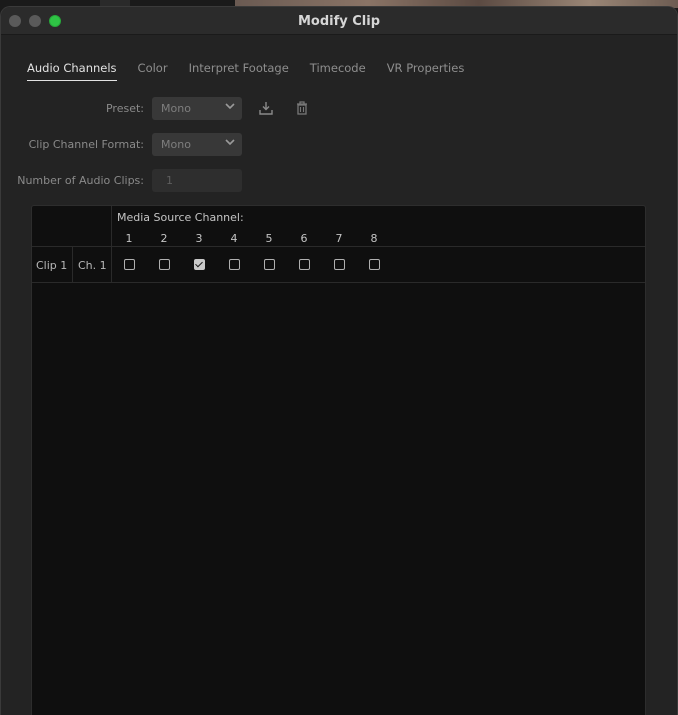 This screenshot has height=715, width=678. What do you see at coordinates (304, 264) in the screenshot?
I see `channel-6-checkbox` at bounding box center [304, 264].